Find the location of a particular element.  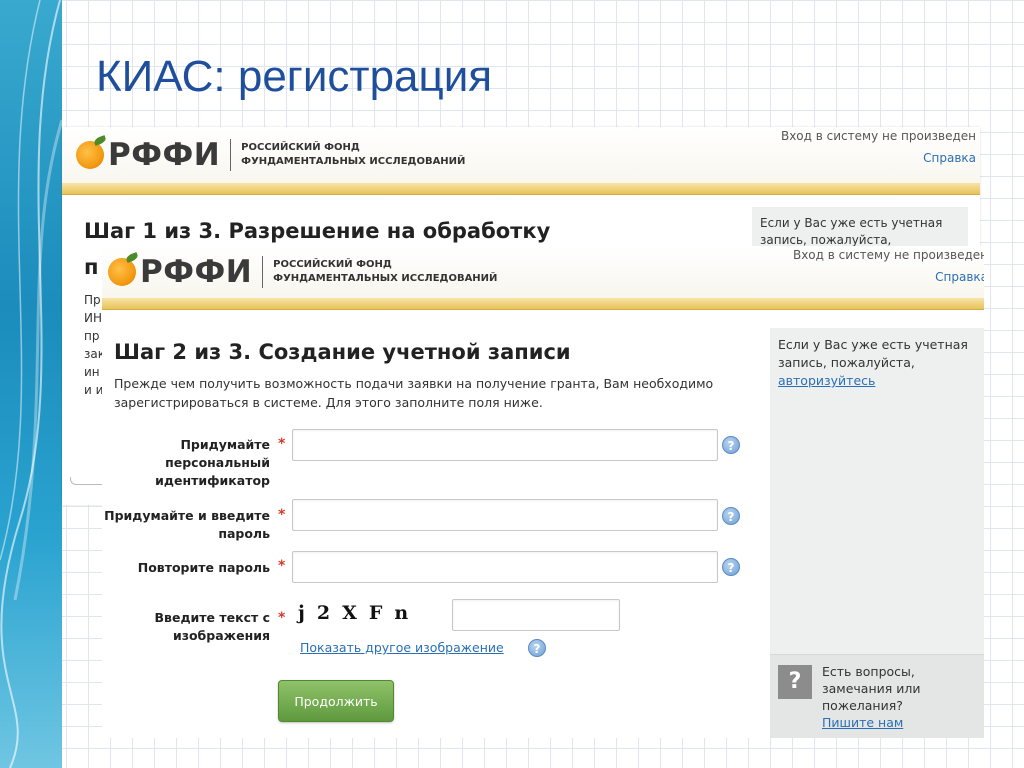

step2-title: Шаг 2 из 3. Создание учетной записи is located at coordinates (342, 352).